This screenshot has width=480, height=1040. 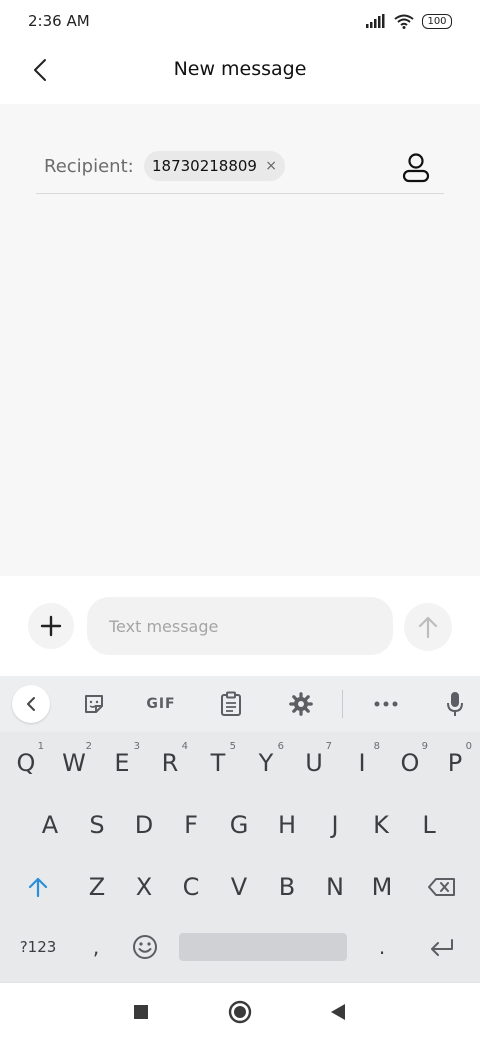 I want to click on status-icons: 100, so click(x=409, y=21).